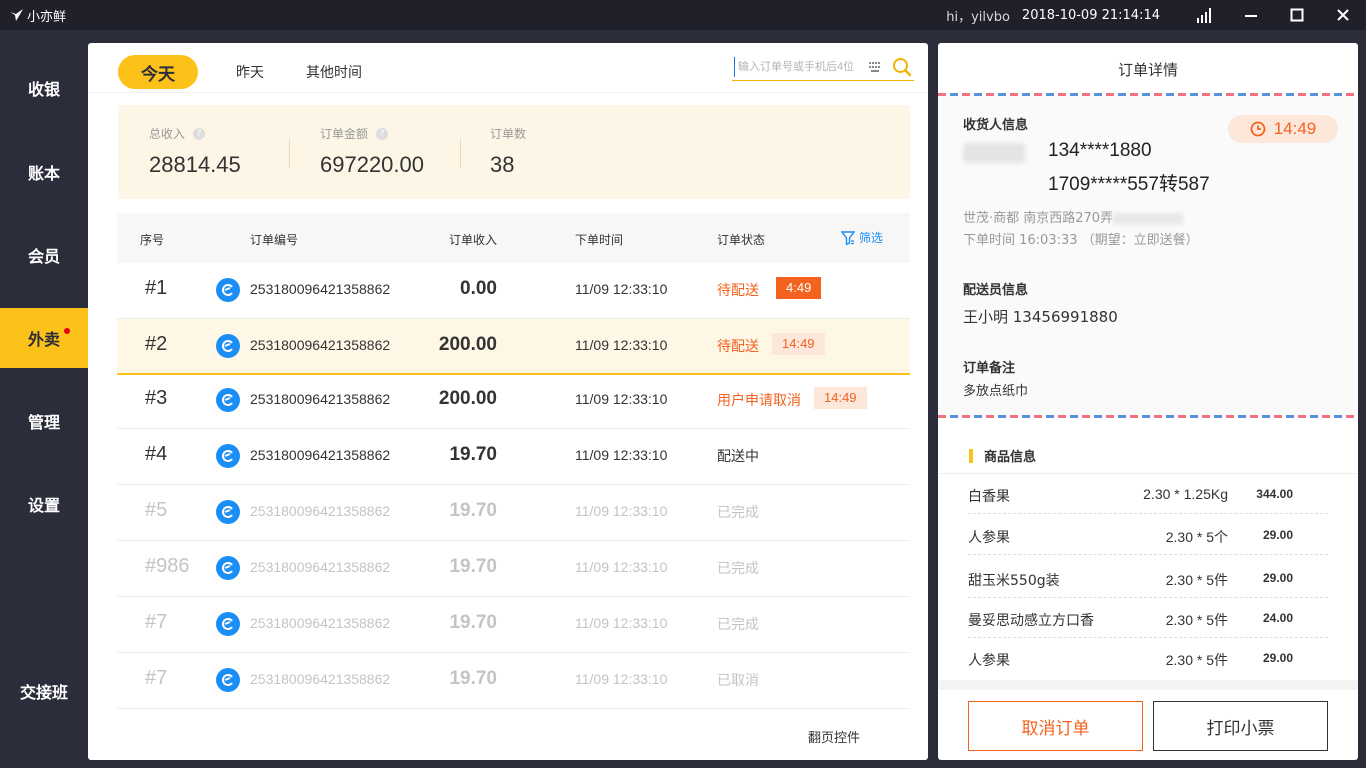 This screenshot has height=768, width=1366. What do you see at coordinates (1010, 457) in the screenshot?
I see `goods-label: 商品信息` at bounding box center [1010, 457].